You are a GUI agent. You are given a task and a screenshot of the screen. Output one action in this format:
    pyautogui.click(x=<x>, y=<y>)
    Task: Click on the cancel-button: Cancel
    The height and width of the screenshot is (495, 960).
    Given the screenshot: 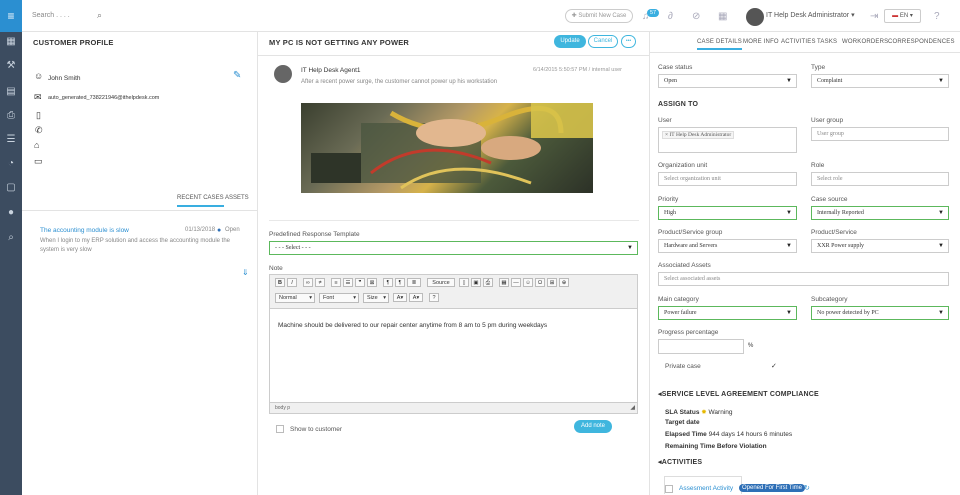 What is the action you would take?
    pyautogui.click(x=603, y=41)
    